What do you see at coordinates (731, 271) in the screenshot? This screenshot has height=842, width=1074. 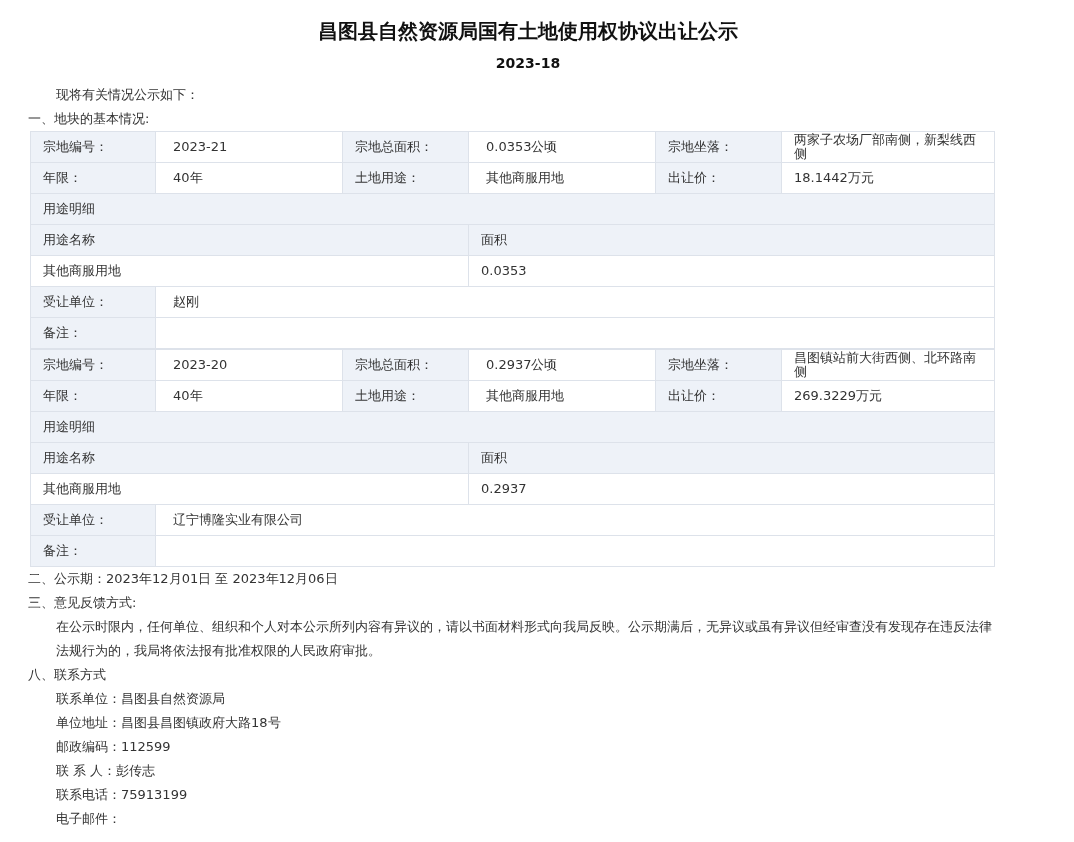 I see `table-cell: 0.0353` at bounding box center [731, 271].